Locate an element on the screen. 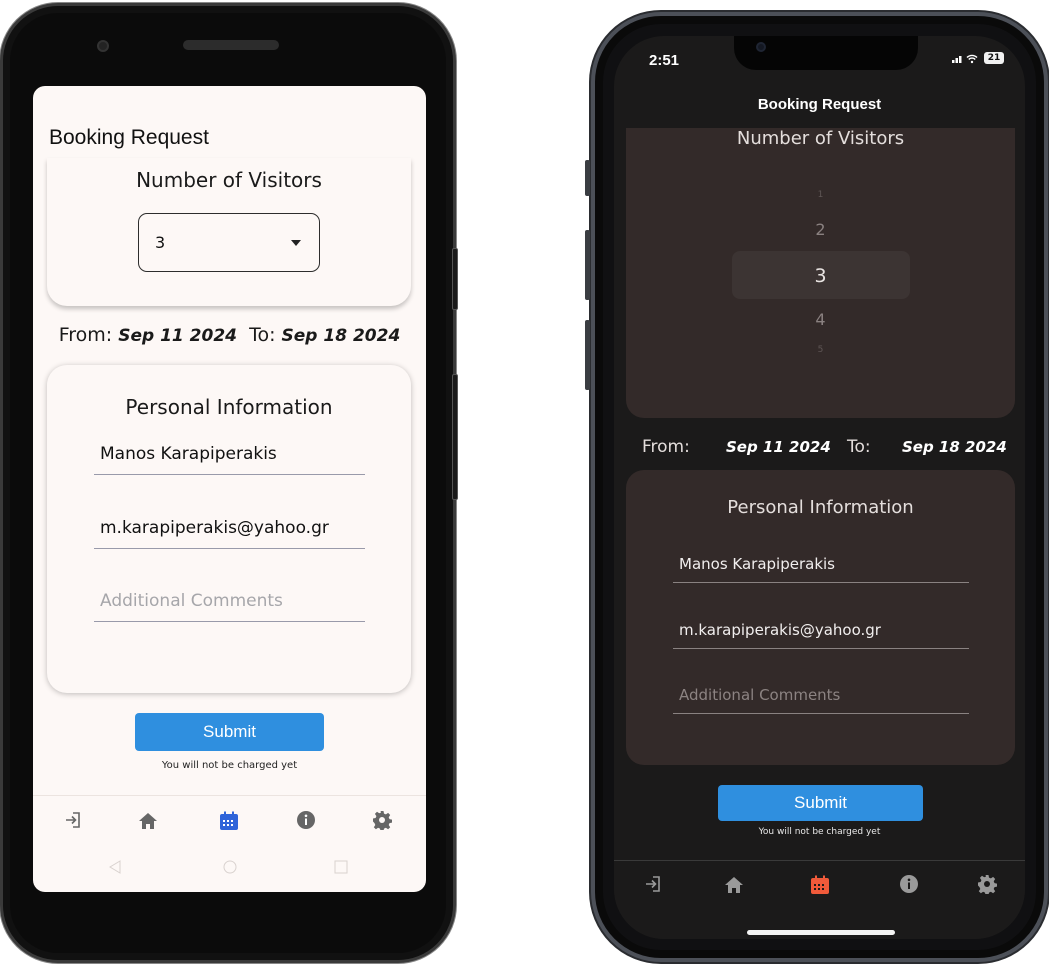 This screenshot has height=964, width=1049. visitors-card: Number of Visitors 3 is located at coordinates (229, 232).